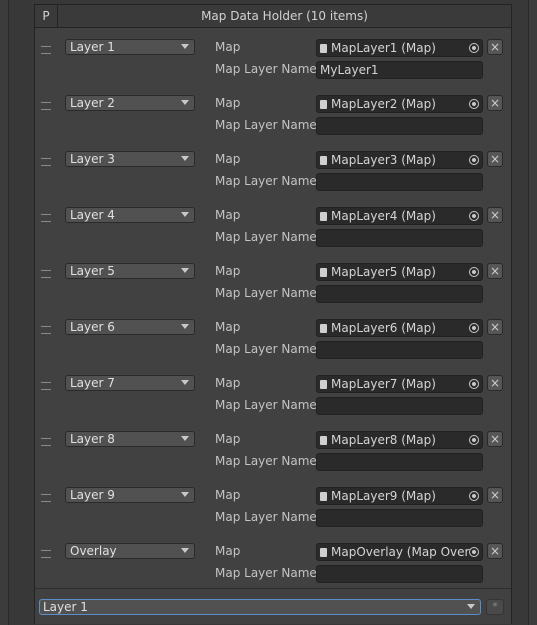  Describe the element at coordinates (130, 439) in the screenshot. I see `layer-dropdown: Layer 8` at that location.